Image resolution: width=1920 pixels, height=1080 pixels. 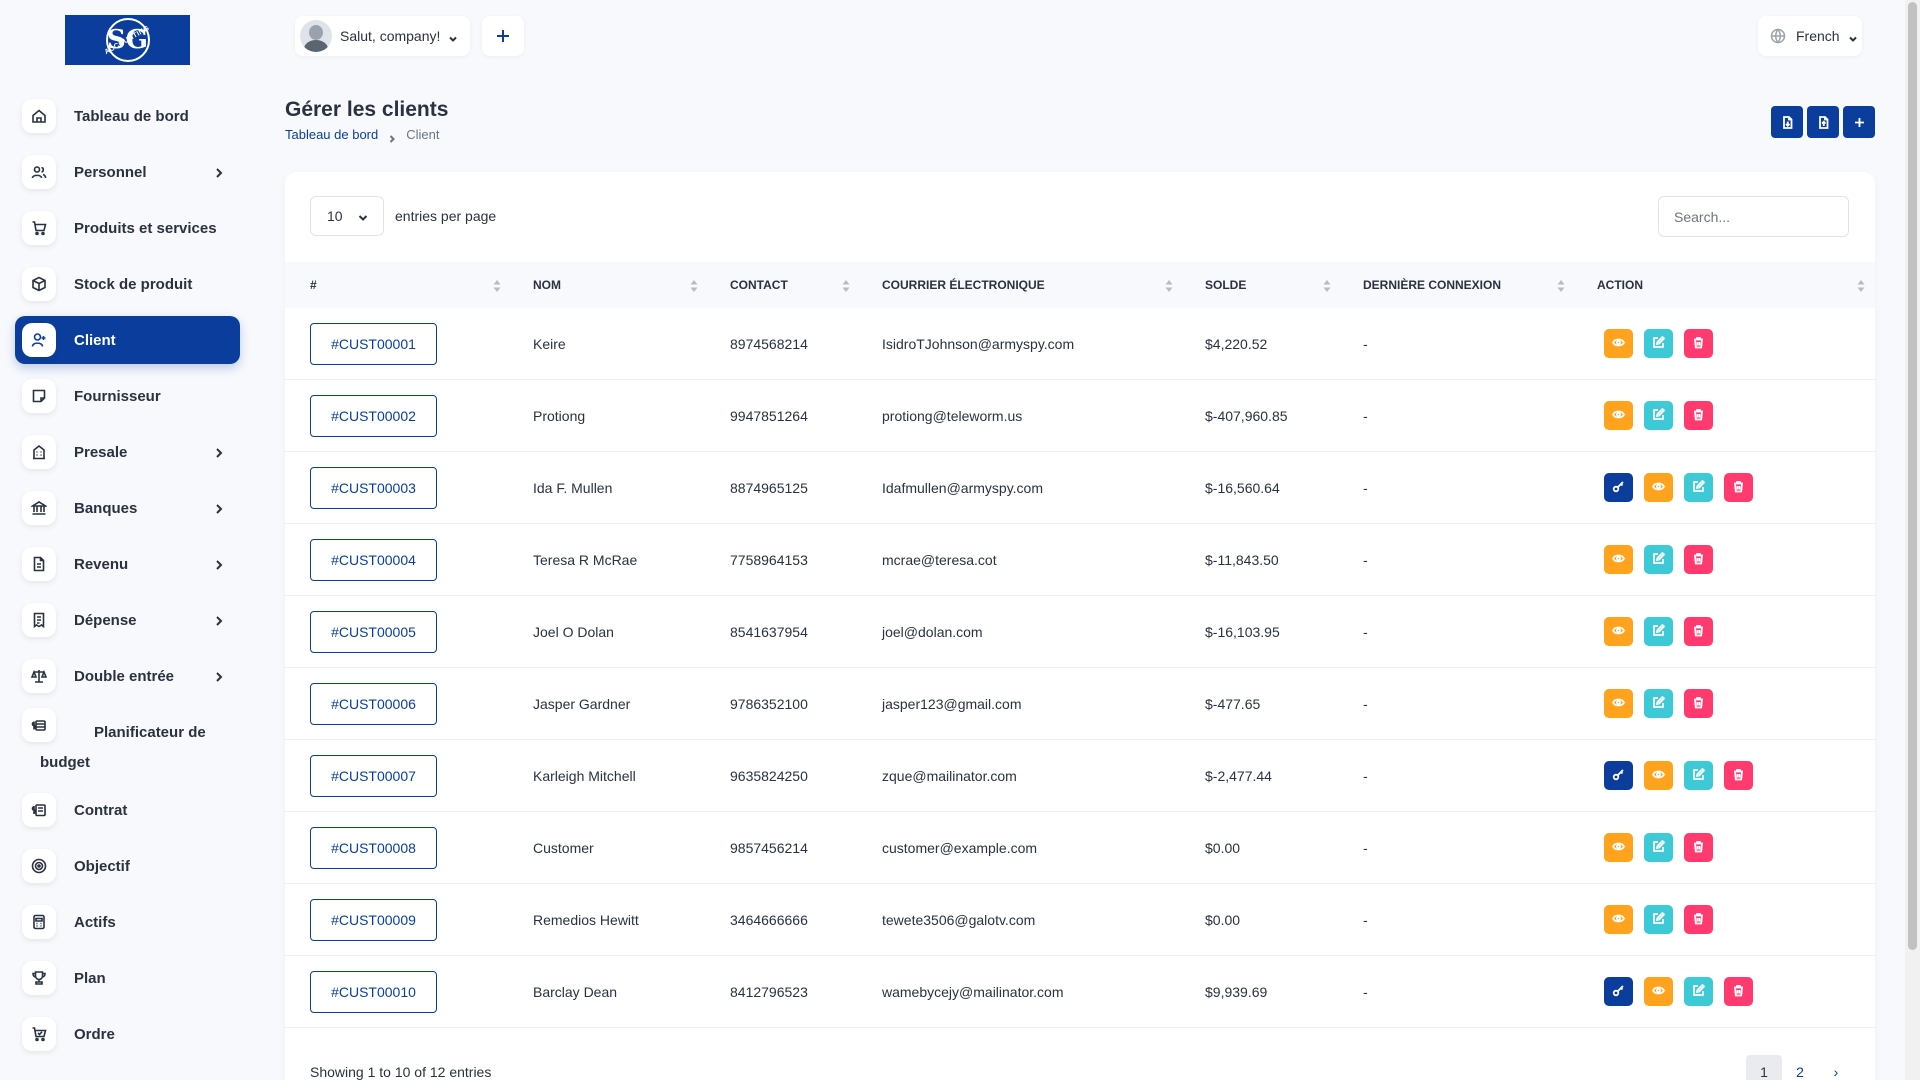 I want to click on cell-id: #CUST00005, so click(x=398, y=631).